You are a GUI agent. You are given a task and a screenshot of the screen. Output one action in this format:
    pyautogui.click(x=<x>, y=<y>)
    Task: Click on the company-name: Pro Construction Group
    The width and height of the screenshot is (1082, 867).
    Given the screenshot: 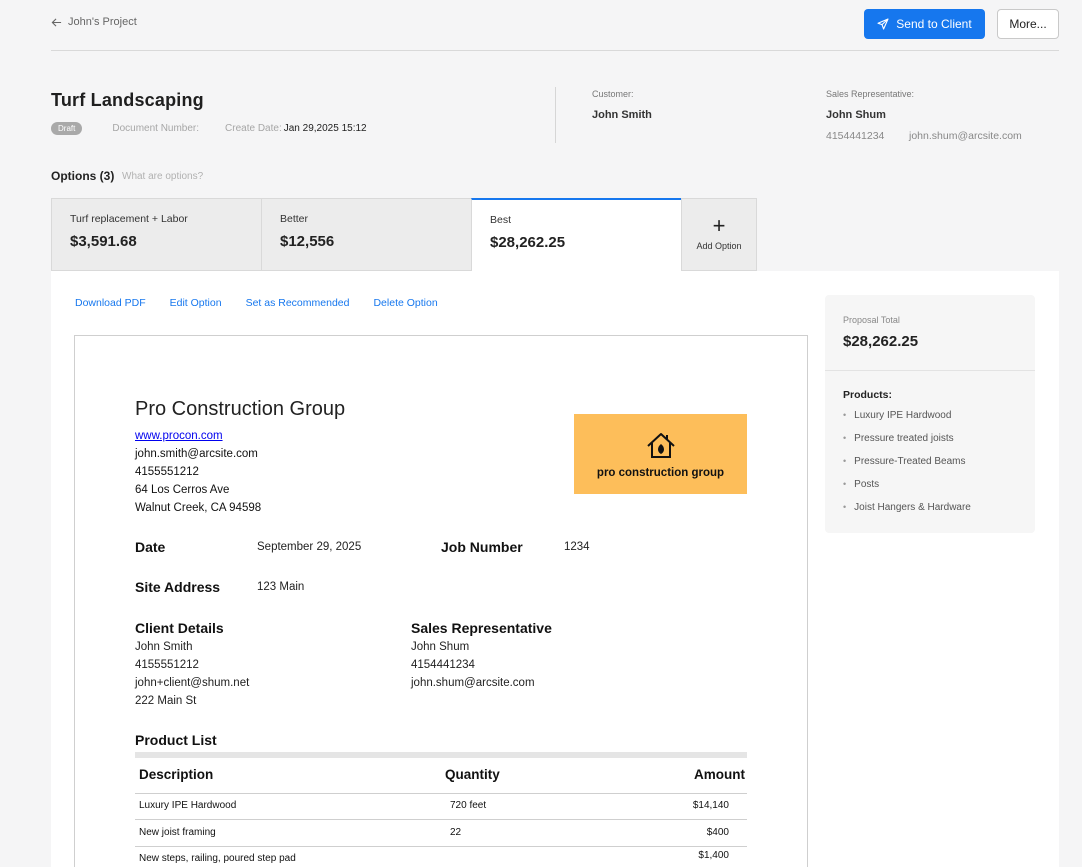 What is the action you would take?
    pyautogui.click(x=240, y=409)
    